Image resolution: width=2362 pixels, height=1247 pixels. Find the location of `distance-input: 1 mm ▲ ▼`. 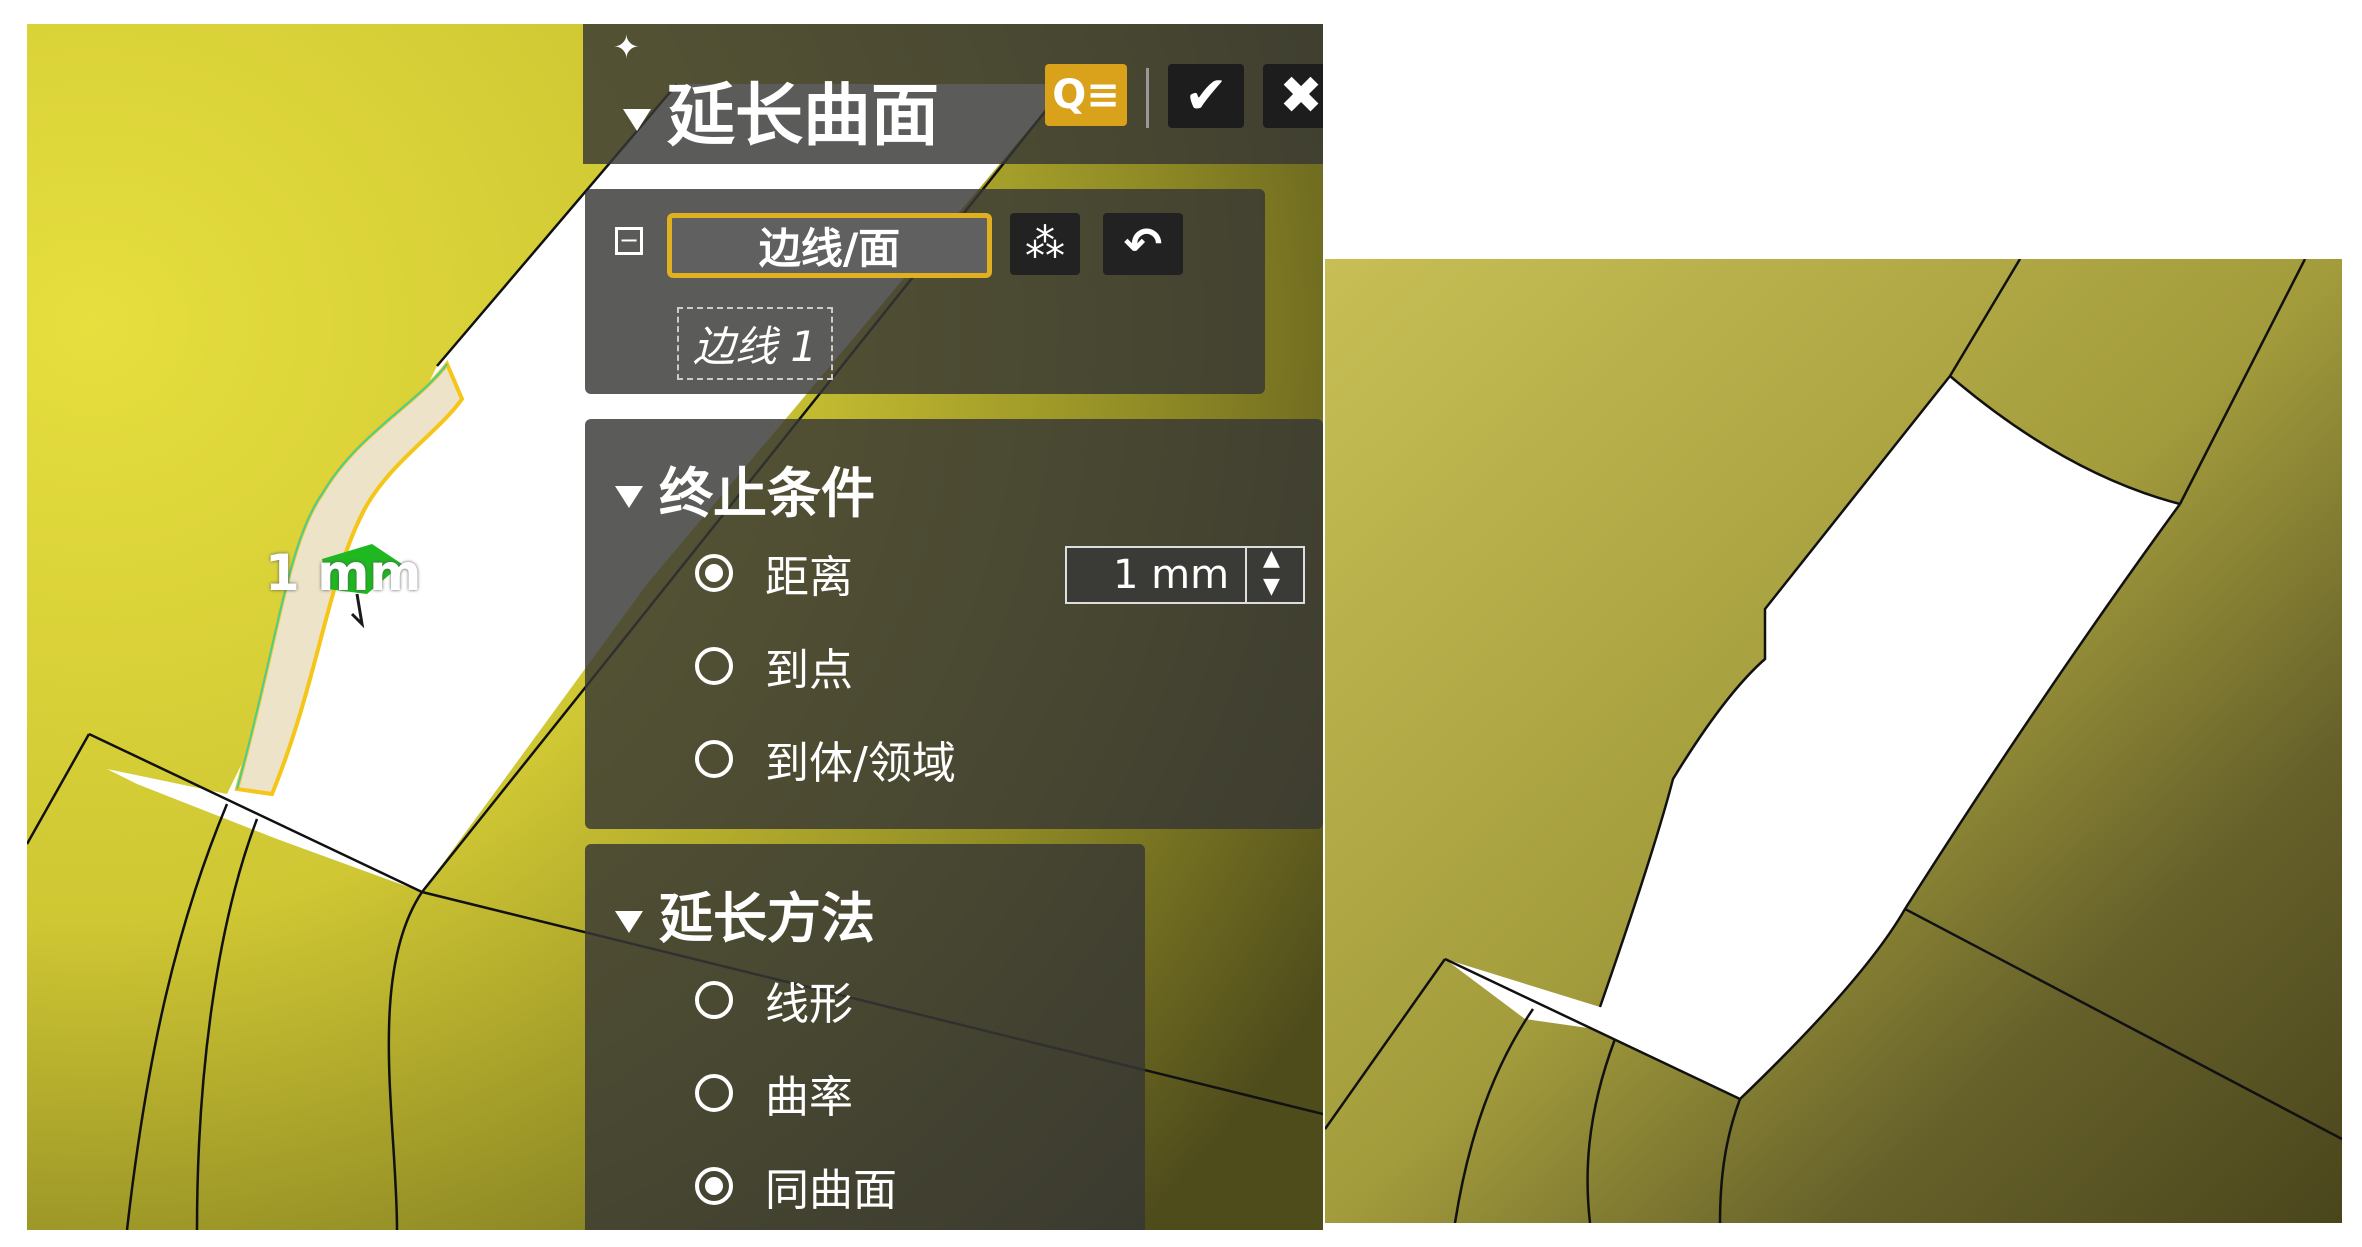

distance-input: 1 mm ▲ ▼ is located at coordinates (1185, 575).